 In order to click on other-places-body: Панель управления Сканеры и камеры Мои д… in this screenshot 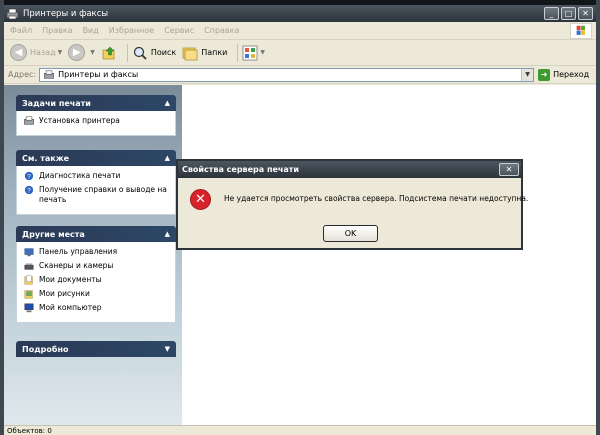, I will do `click(96, 282)`.